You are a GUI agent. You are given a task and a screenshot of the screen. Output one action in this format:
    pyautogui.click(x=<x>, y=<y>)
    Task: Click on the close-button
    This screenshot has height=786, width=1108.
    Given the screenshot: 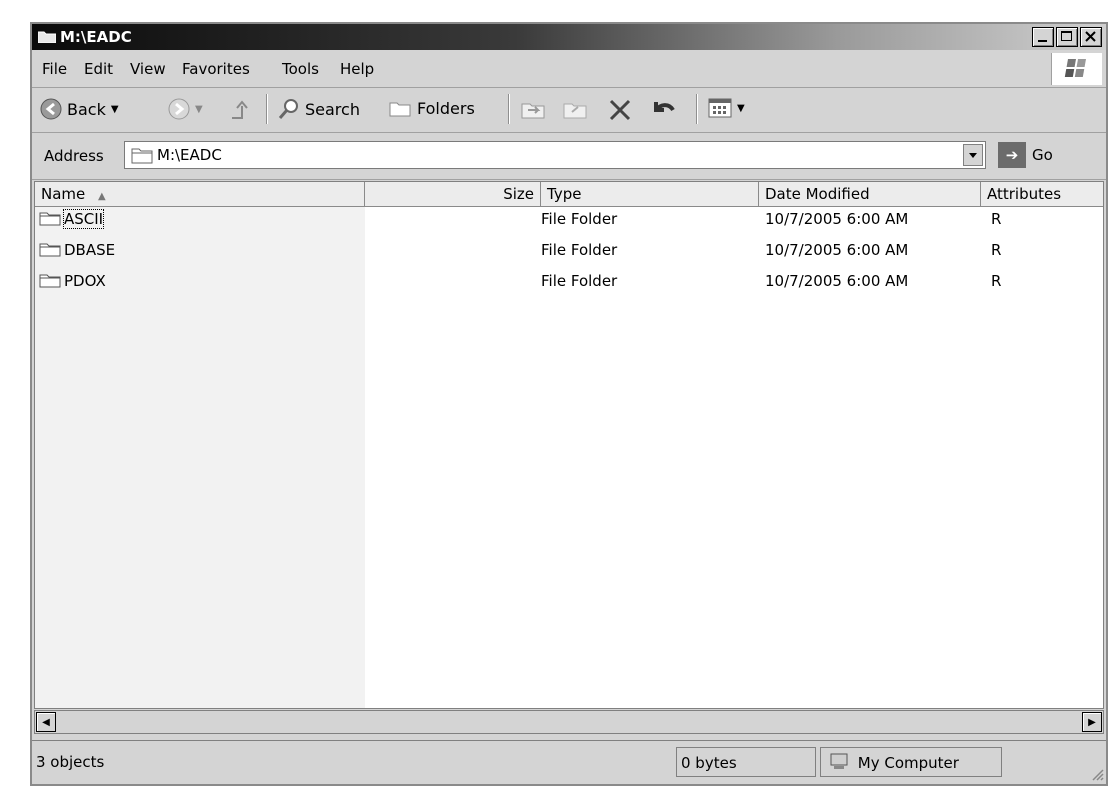 What is the action you would take?
    pyautogui.click(x=1091, y=37)
    